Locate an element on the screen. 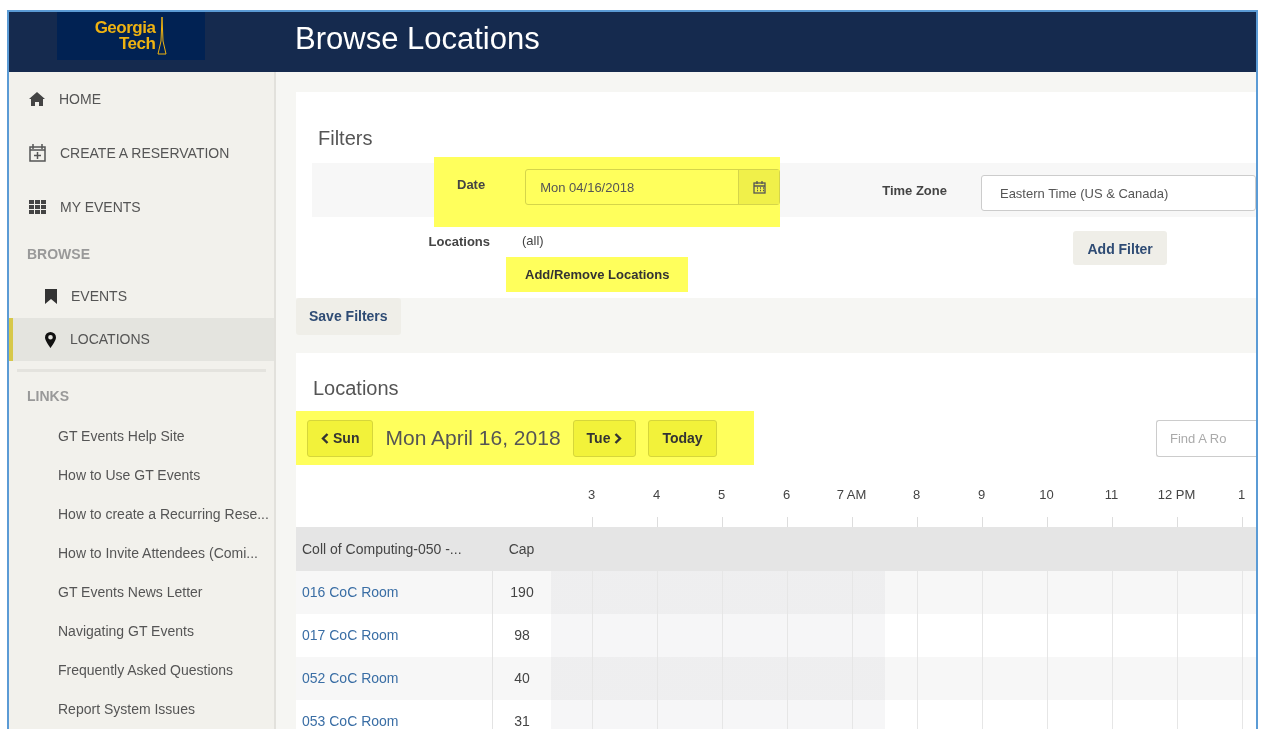  bookmark-icon is located at coordinates (51, 296).